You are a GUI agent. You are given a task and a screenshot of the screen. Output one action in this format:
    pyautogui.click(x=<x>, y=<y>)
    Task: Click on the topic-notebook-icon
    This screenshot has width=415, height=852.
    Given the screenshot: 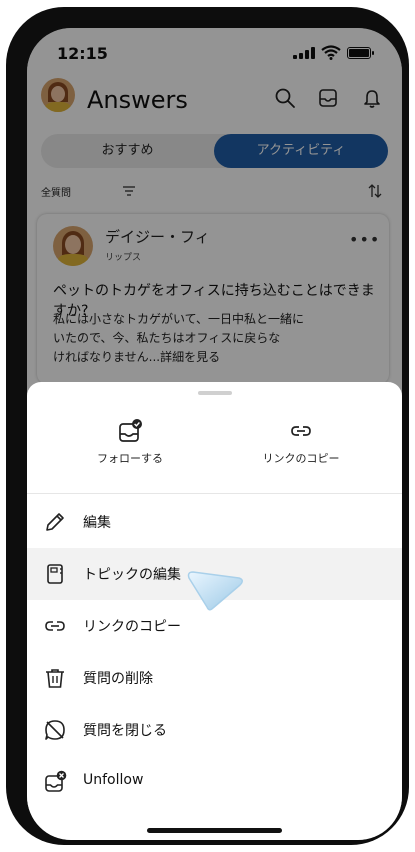 What is the action you would take?
    pyautogui.click(x=55, y=574)
    